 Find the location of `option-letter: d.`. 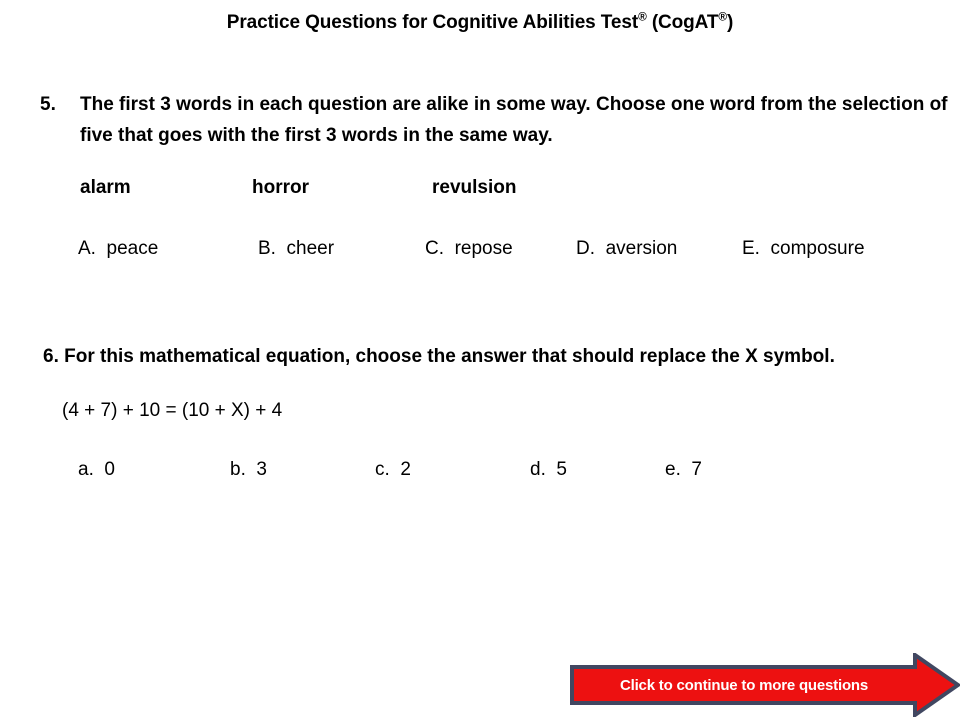

option-letter: d. is located at coordinates (538, 469).